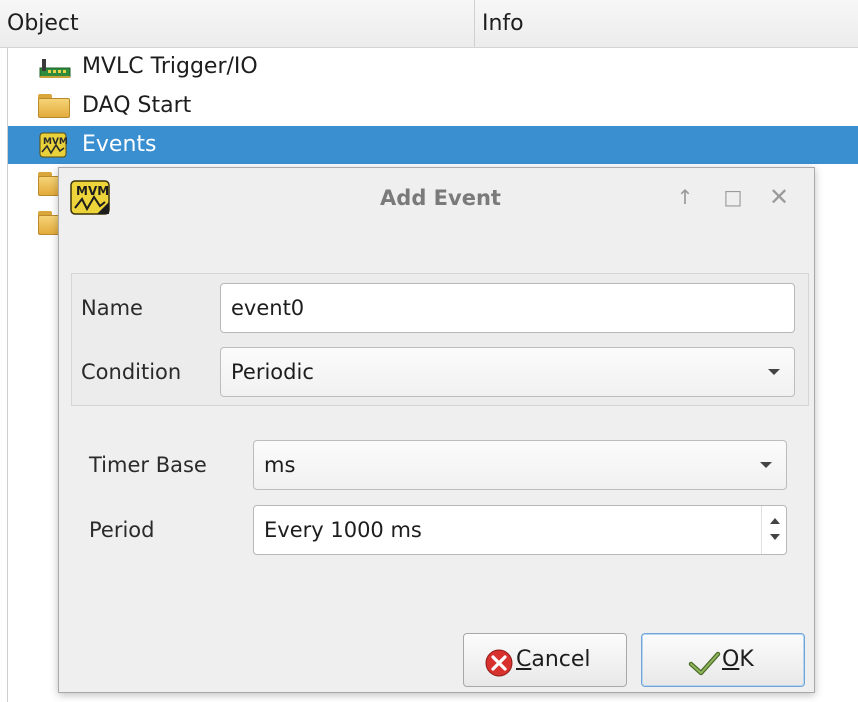 The height and width of the screenshot is (702, 858). Describe the element at coordinates (433, 106) in the screenshot. I see `tree-item-daq-start: DAQ Start` at that location.